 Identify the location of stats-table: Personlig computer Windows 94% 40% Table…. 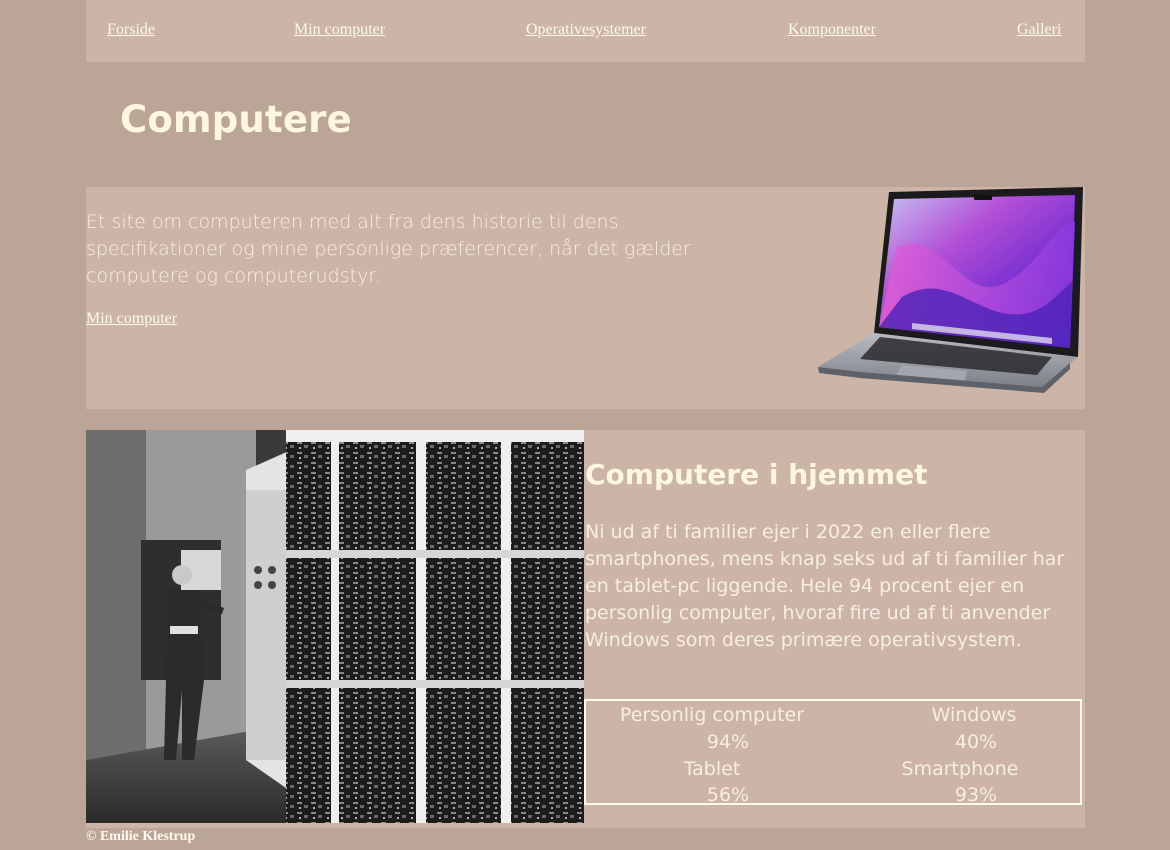
(833, 752).